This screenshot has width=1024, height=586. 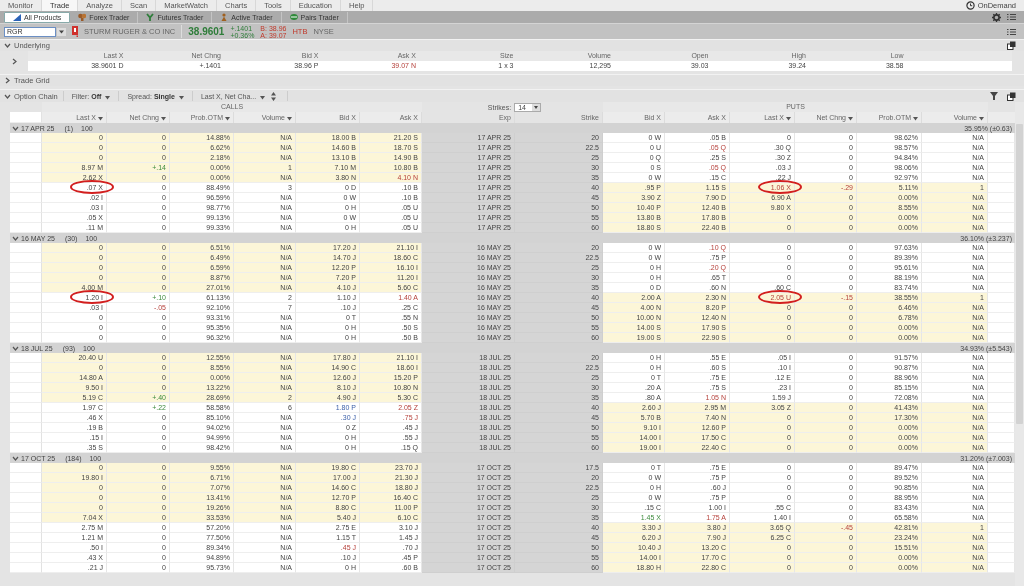 I want to click on coins-icon, so click(x=82, y=17).